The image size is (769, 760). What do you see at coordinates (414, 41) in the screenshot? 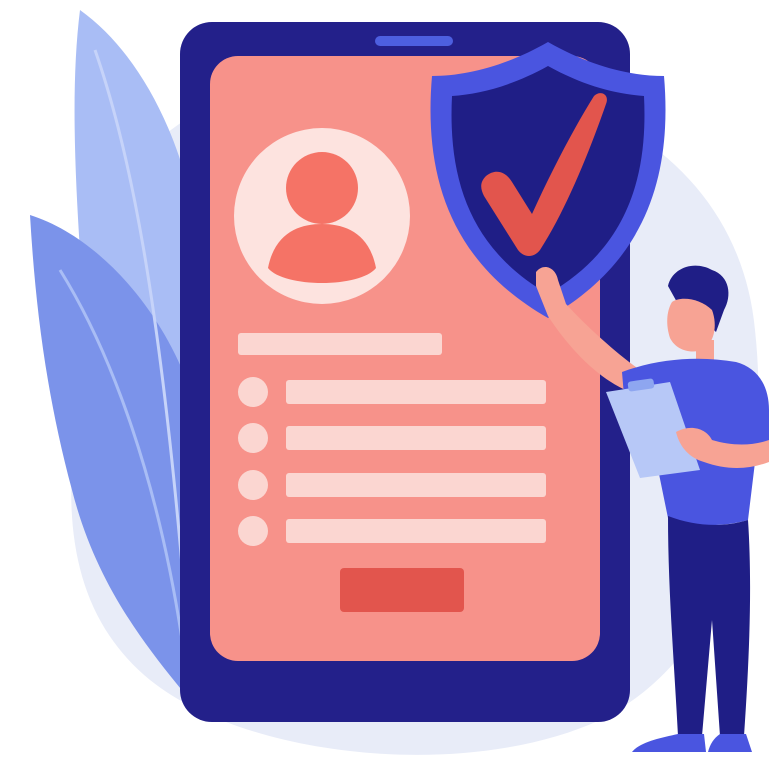
I see `phone-speaker` at bounding box center [414, 41].